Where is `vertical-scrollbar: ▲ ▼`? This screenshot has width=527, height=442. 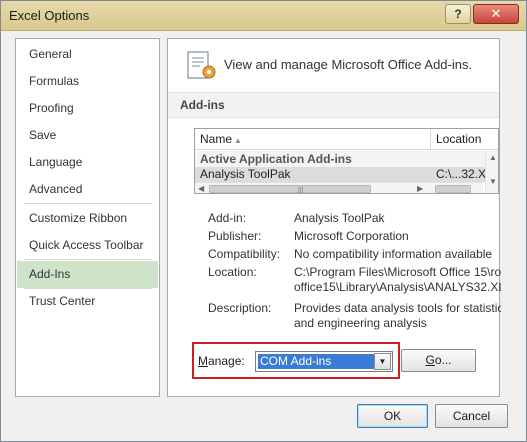
vertical-scrollbar: ▲ ▼ is located at coordinates (491, 172).